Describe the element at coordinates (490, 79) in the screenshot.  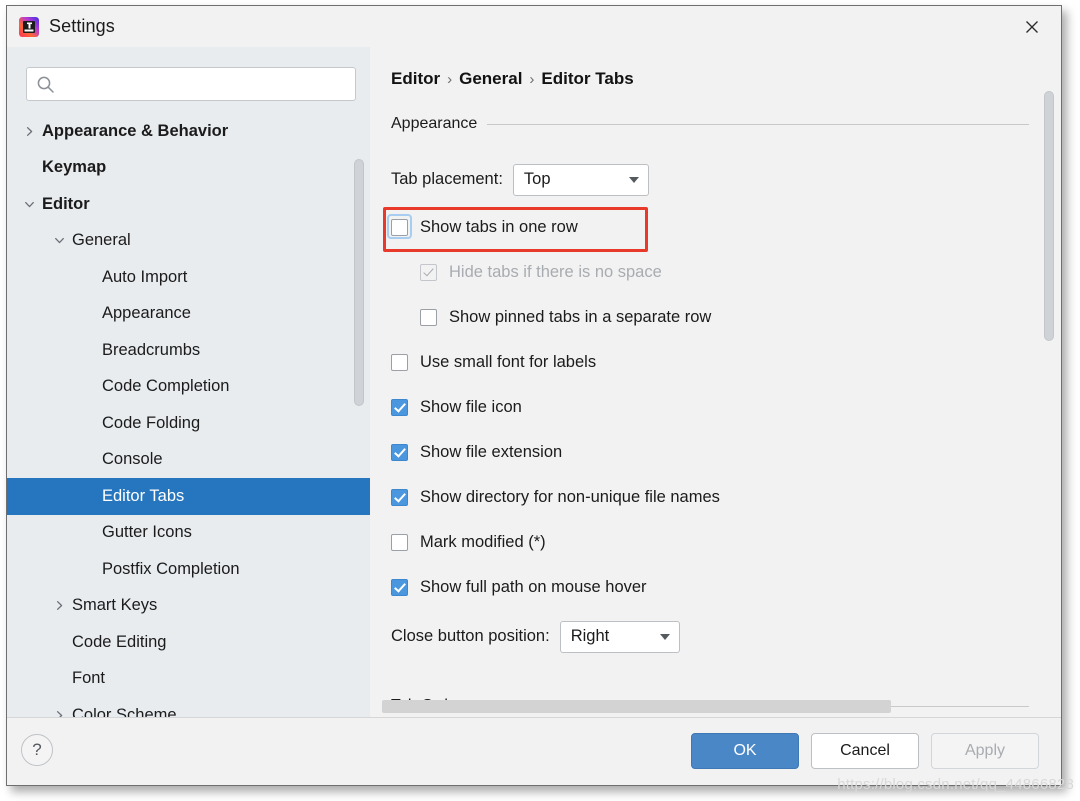
I see `breadcrumb-item-general: General` at that location.